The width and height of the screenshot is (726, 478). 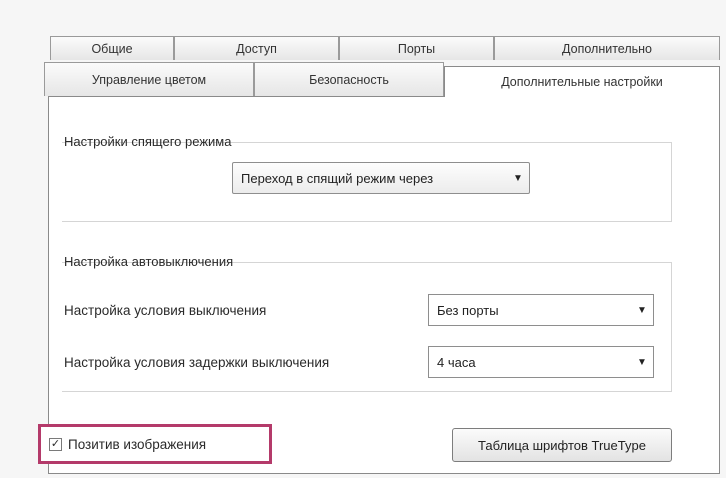 What do you see at coordinates (582, 81) in the screenshot?
I see `tab-advanced-settings: Дополнительные настройки` at bounding box center [582, 81].